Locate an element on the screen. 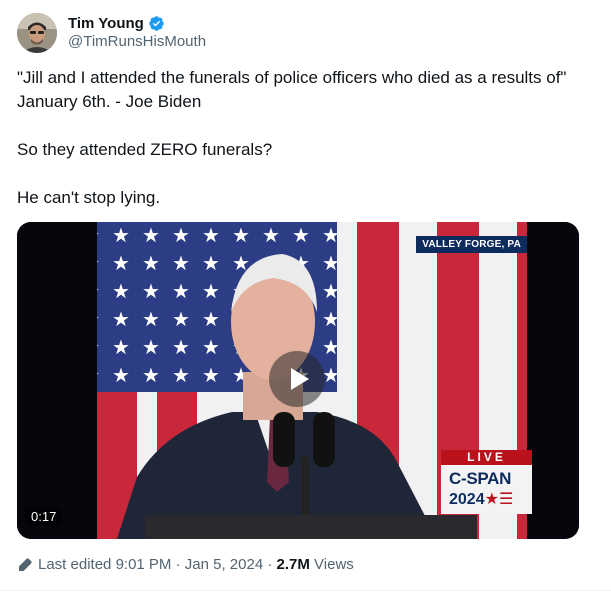 This screenshot has height=593, width=611. divider is located at coordinates (305, 590).